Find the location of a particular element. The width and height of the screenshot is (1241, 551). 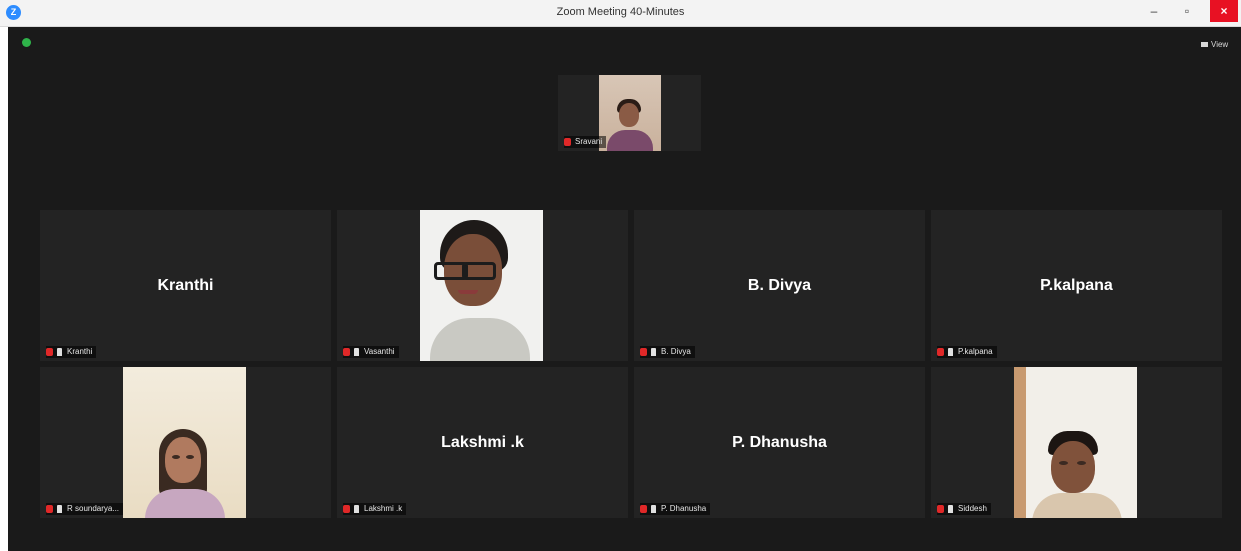

window-title: Zoom Meeting 40-Minutes is located at coordinates (620, 12).